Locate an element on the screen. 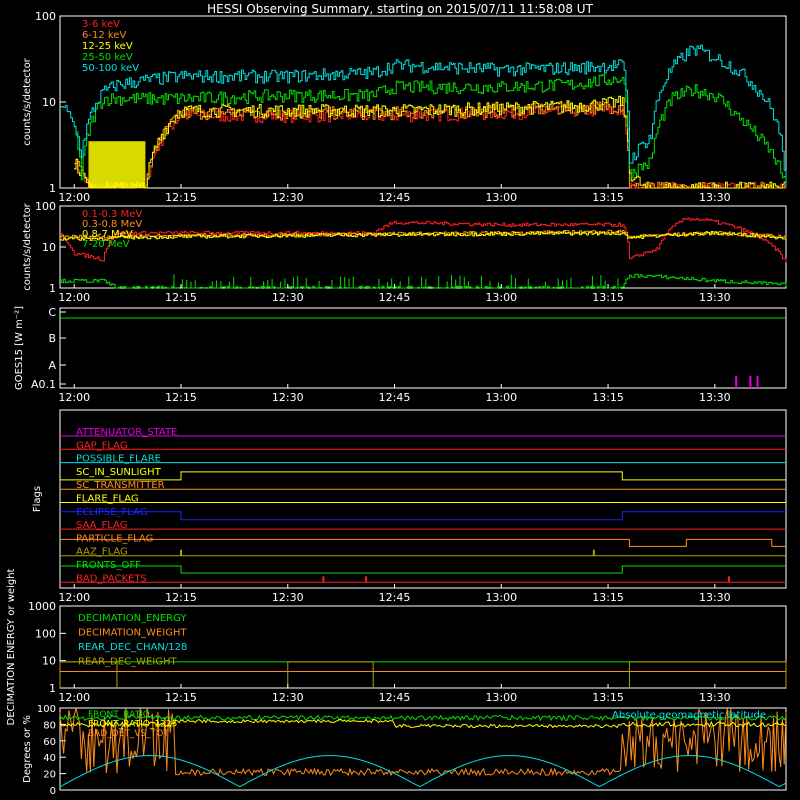  panel-counts-lo-tick-label: 13:15 is located at coordinates (608, 197).